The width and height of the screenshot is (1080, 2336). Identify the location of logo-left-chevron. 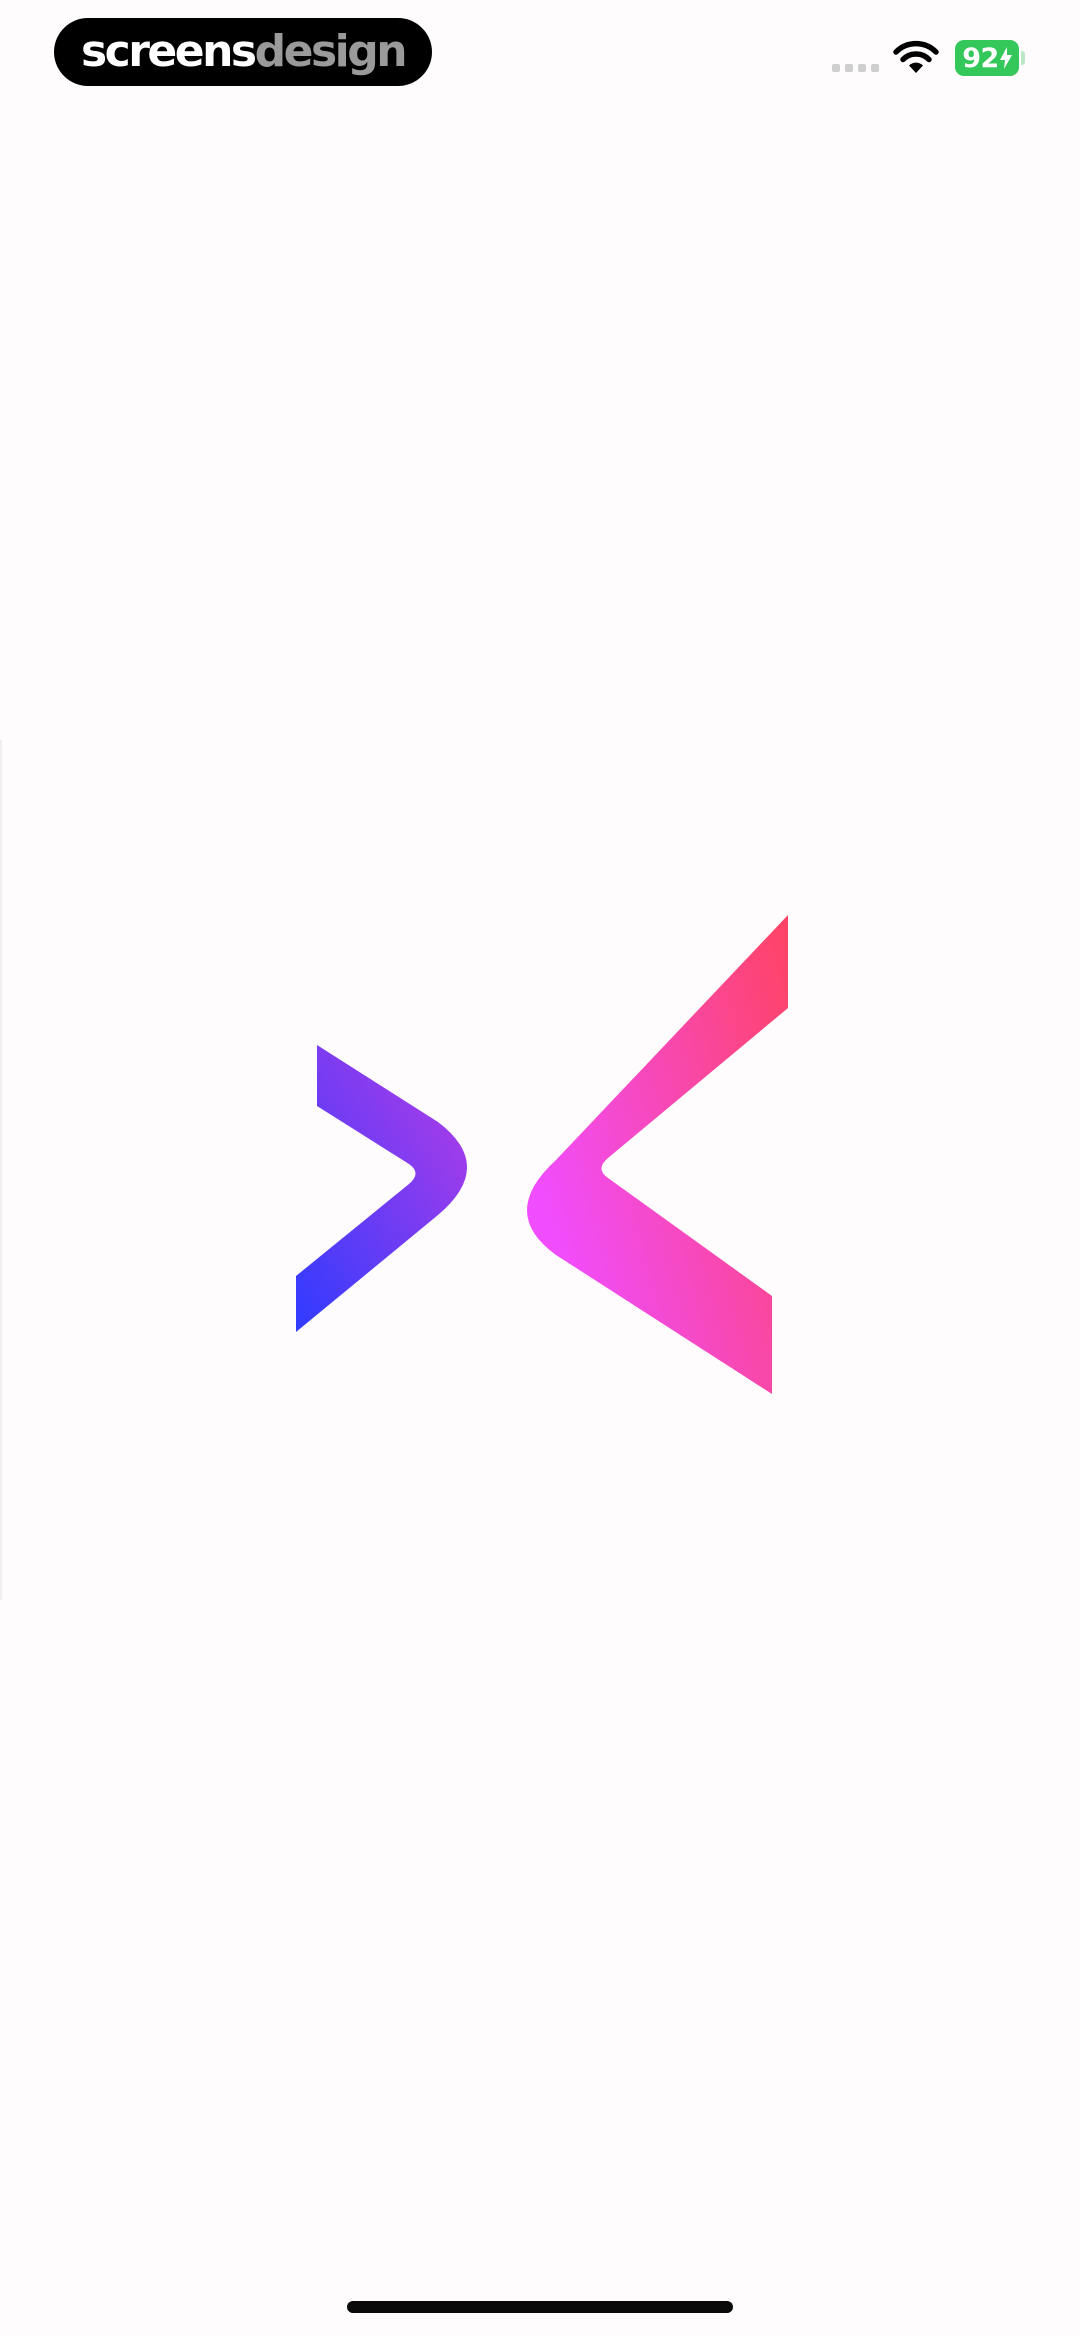
(381, 1188).